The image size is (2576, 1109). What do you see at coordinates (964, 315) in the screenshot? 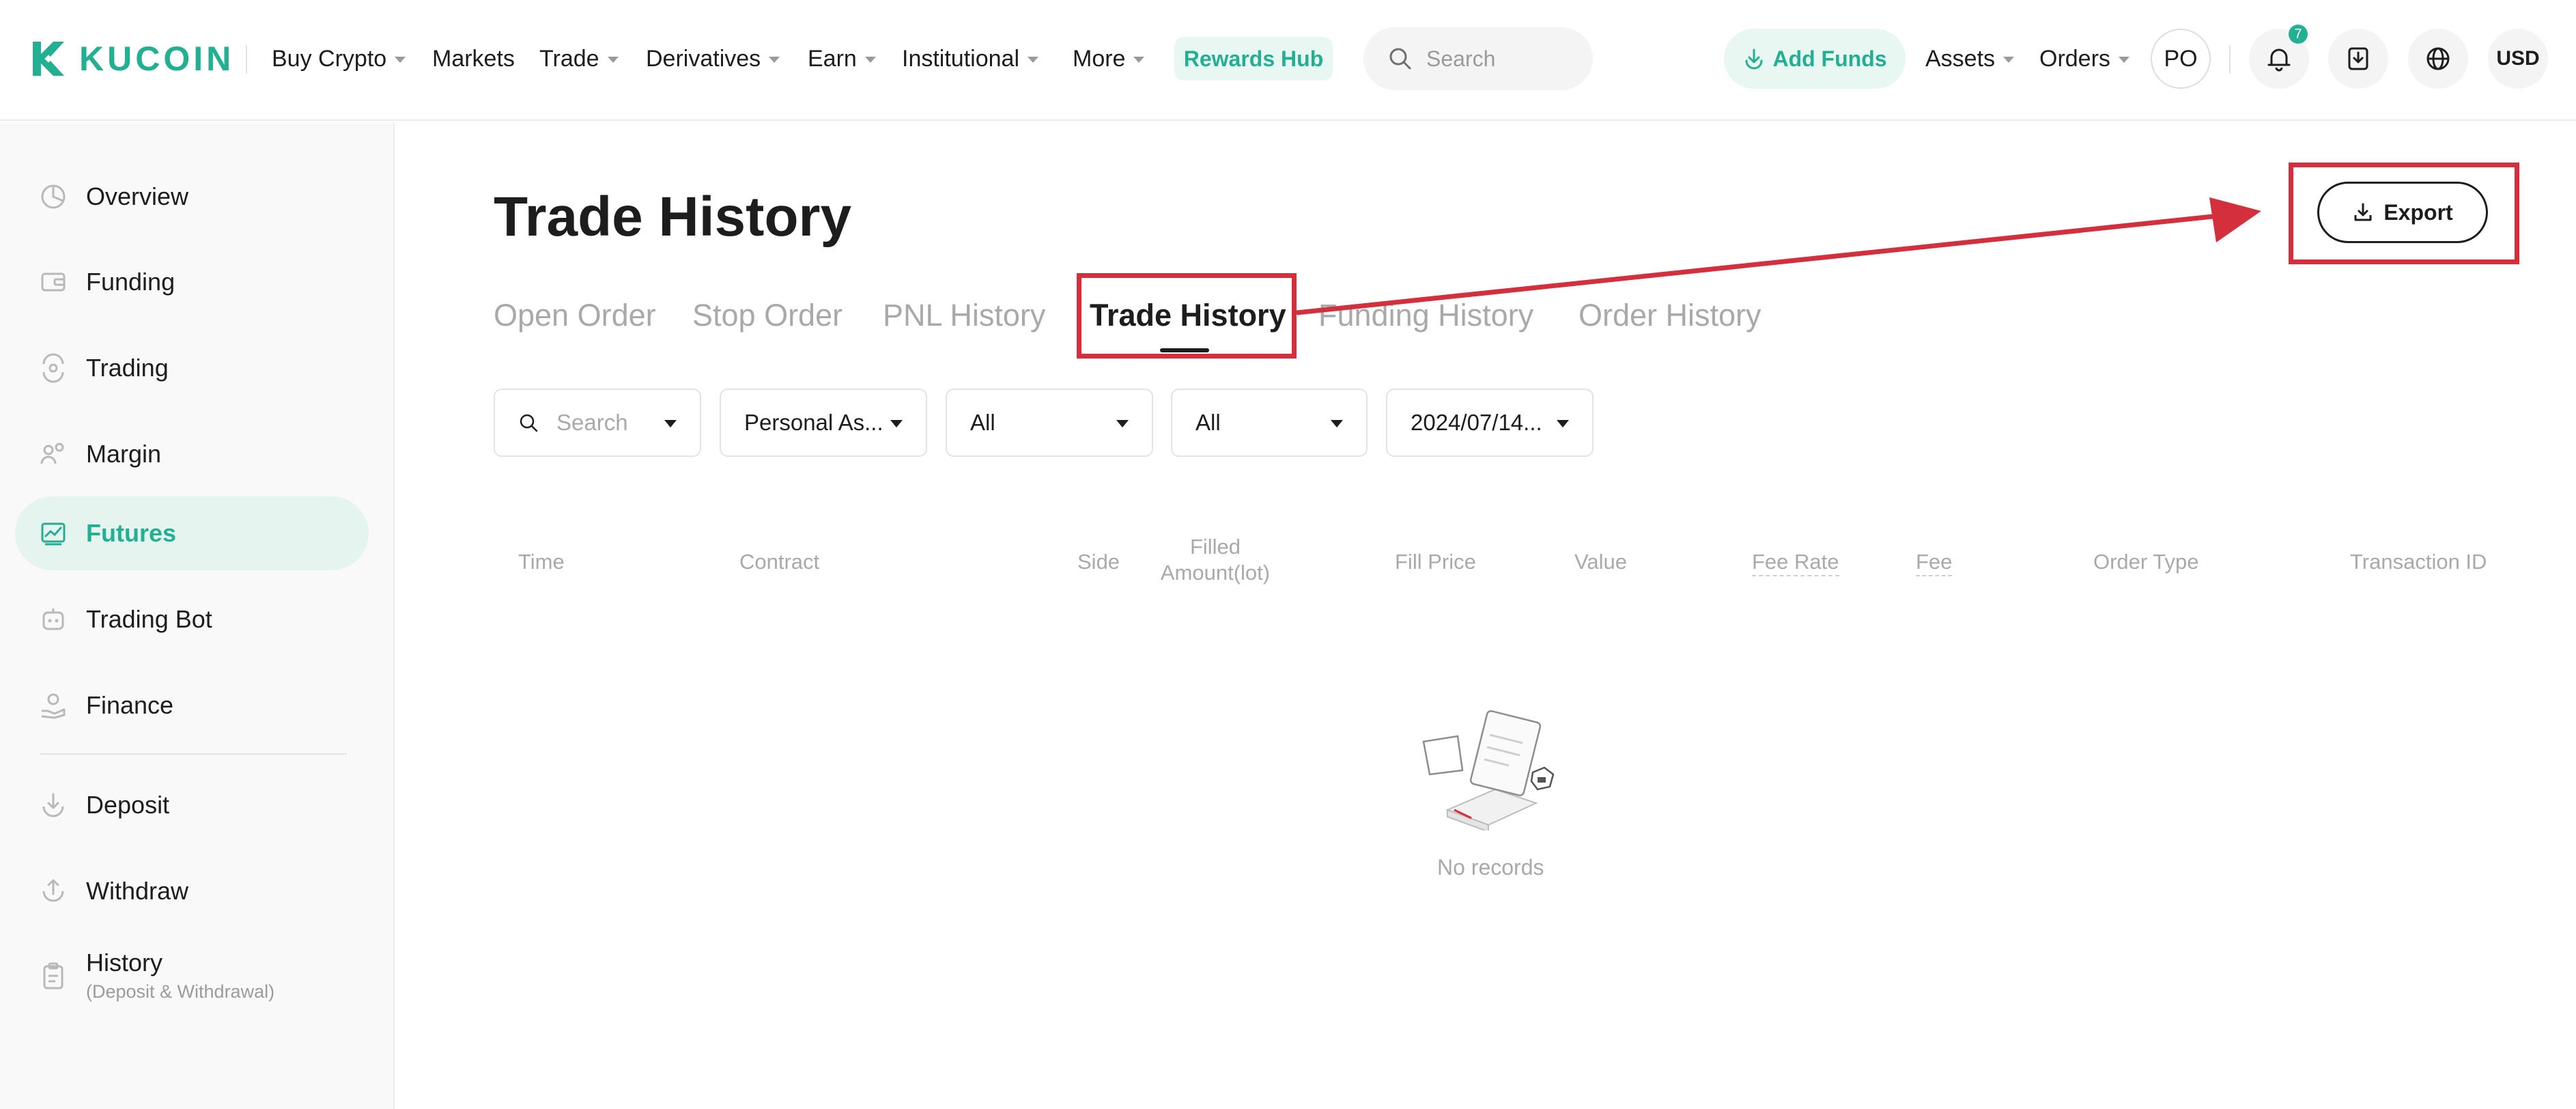
I see `tab-pnl-history: PNL History` at bounding box center [964, 315].